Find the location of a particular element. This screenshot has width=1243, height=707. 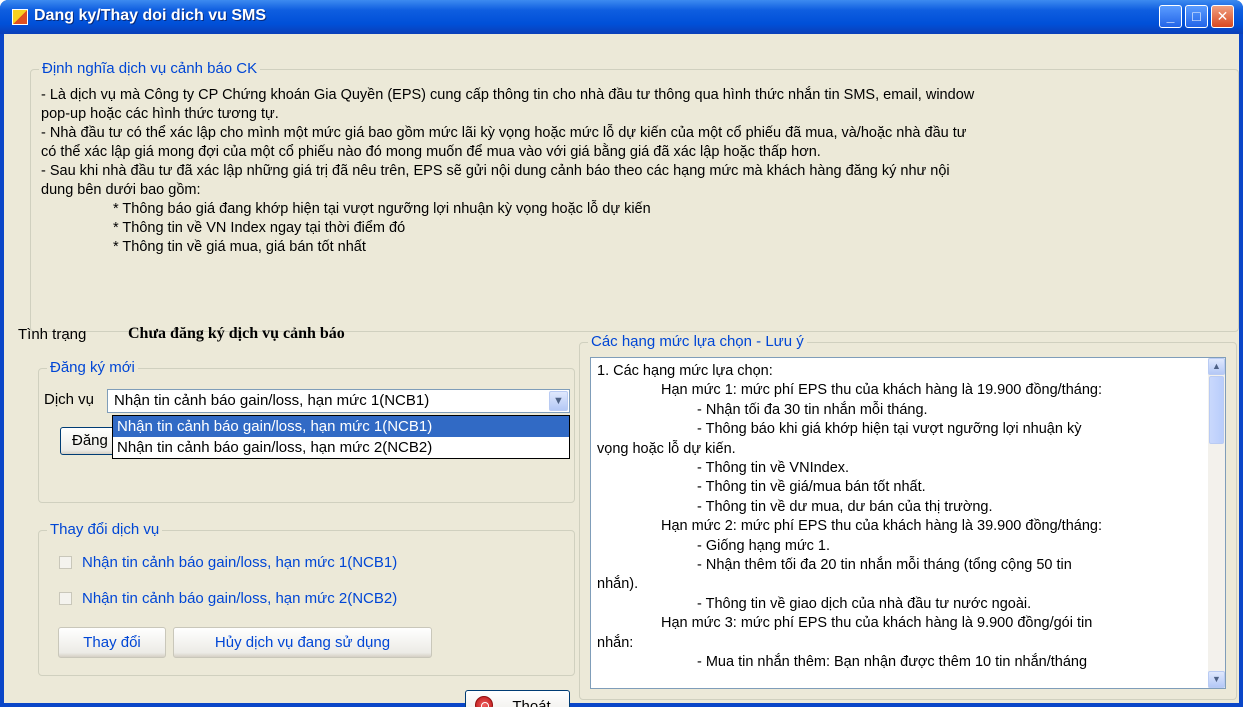

minimize-button: _ is located at coordinates (1170, 16).